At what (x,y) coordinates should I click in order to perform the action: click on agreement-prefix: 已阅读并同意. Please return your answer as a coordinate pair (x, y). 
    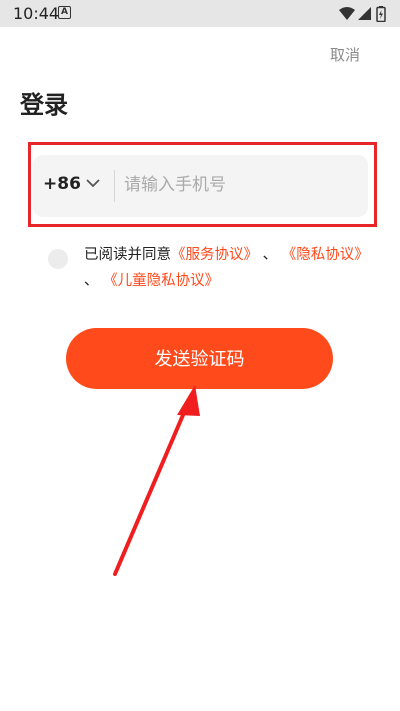
    Looking at the image, I should click on (127, 255).